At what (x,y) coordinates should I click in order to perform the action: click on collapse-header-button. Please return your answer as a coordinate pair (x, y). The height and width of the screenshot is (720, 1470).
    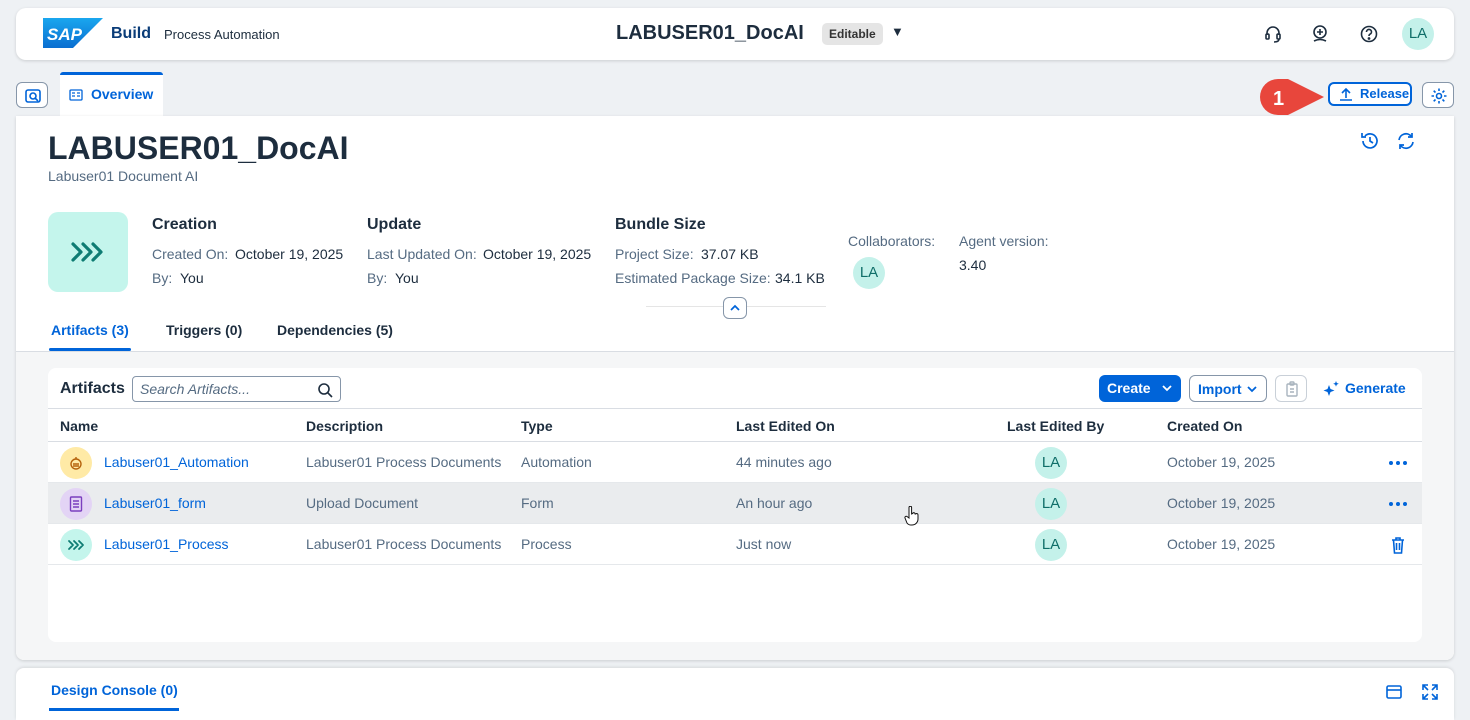
    Looking at the image, I should click on (735, 308).